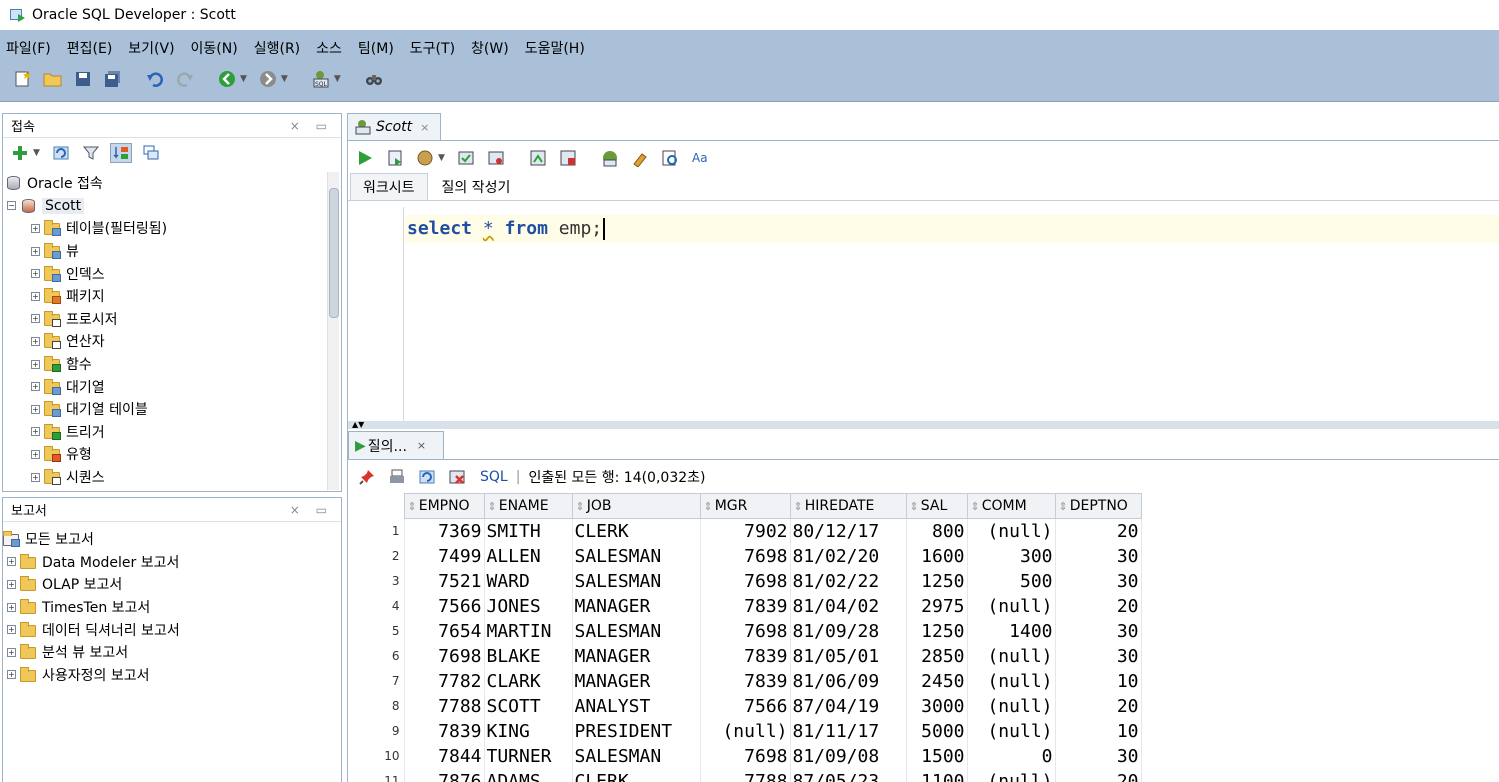 The width and height of the screenshot is (1499, 782). What do you see at coordinates (28, 48) in the screenshot?
I see `menu-file: 파일(F)` at bounding box center [28, 48].